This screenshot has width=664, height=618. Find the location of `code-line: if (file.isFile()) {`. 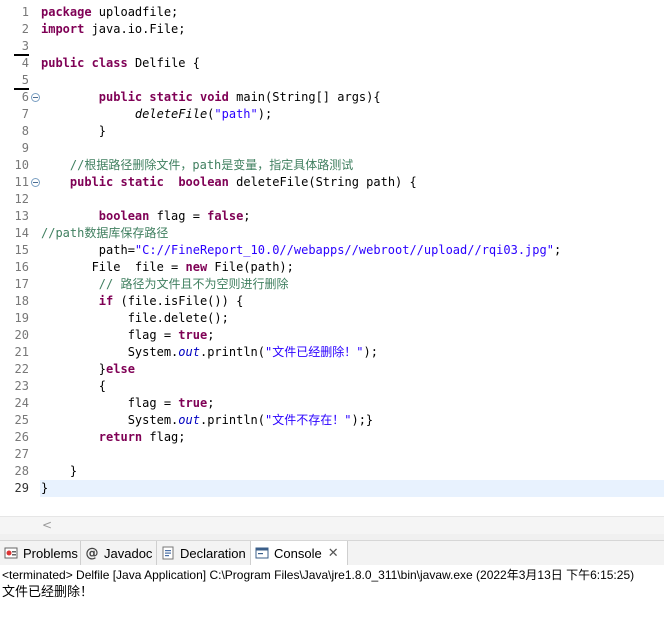

code-line: if (file.isFile()) { is located at coordinates (352, 301).